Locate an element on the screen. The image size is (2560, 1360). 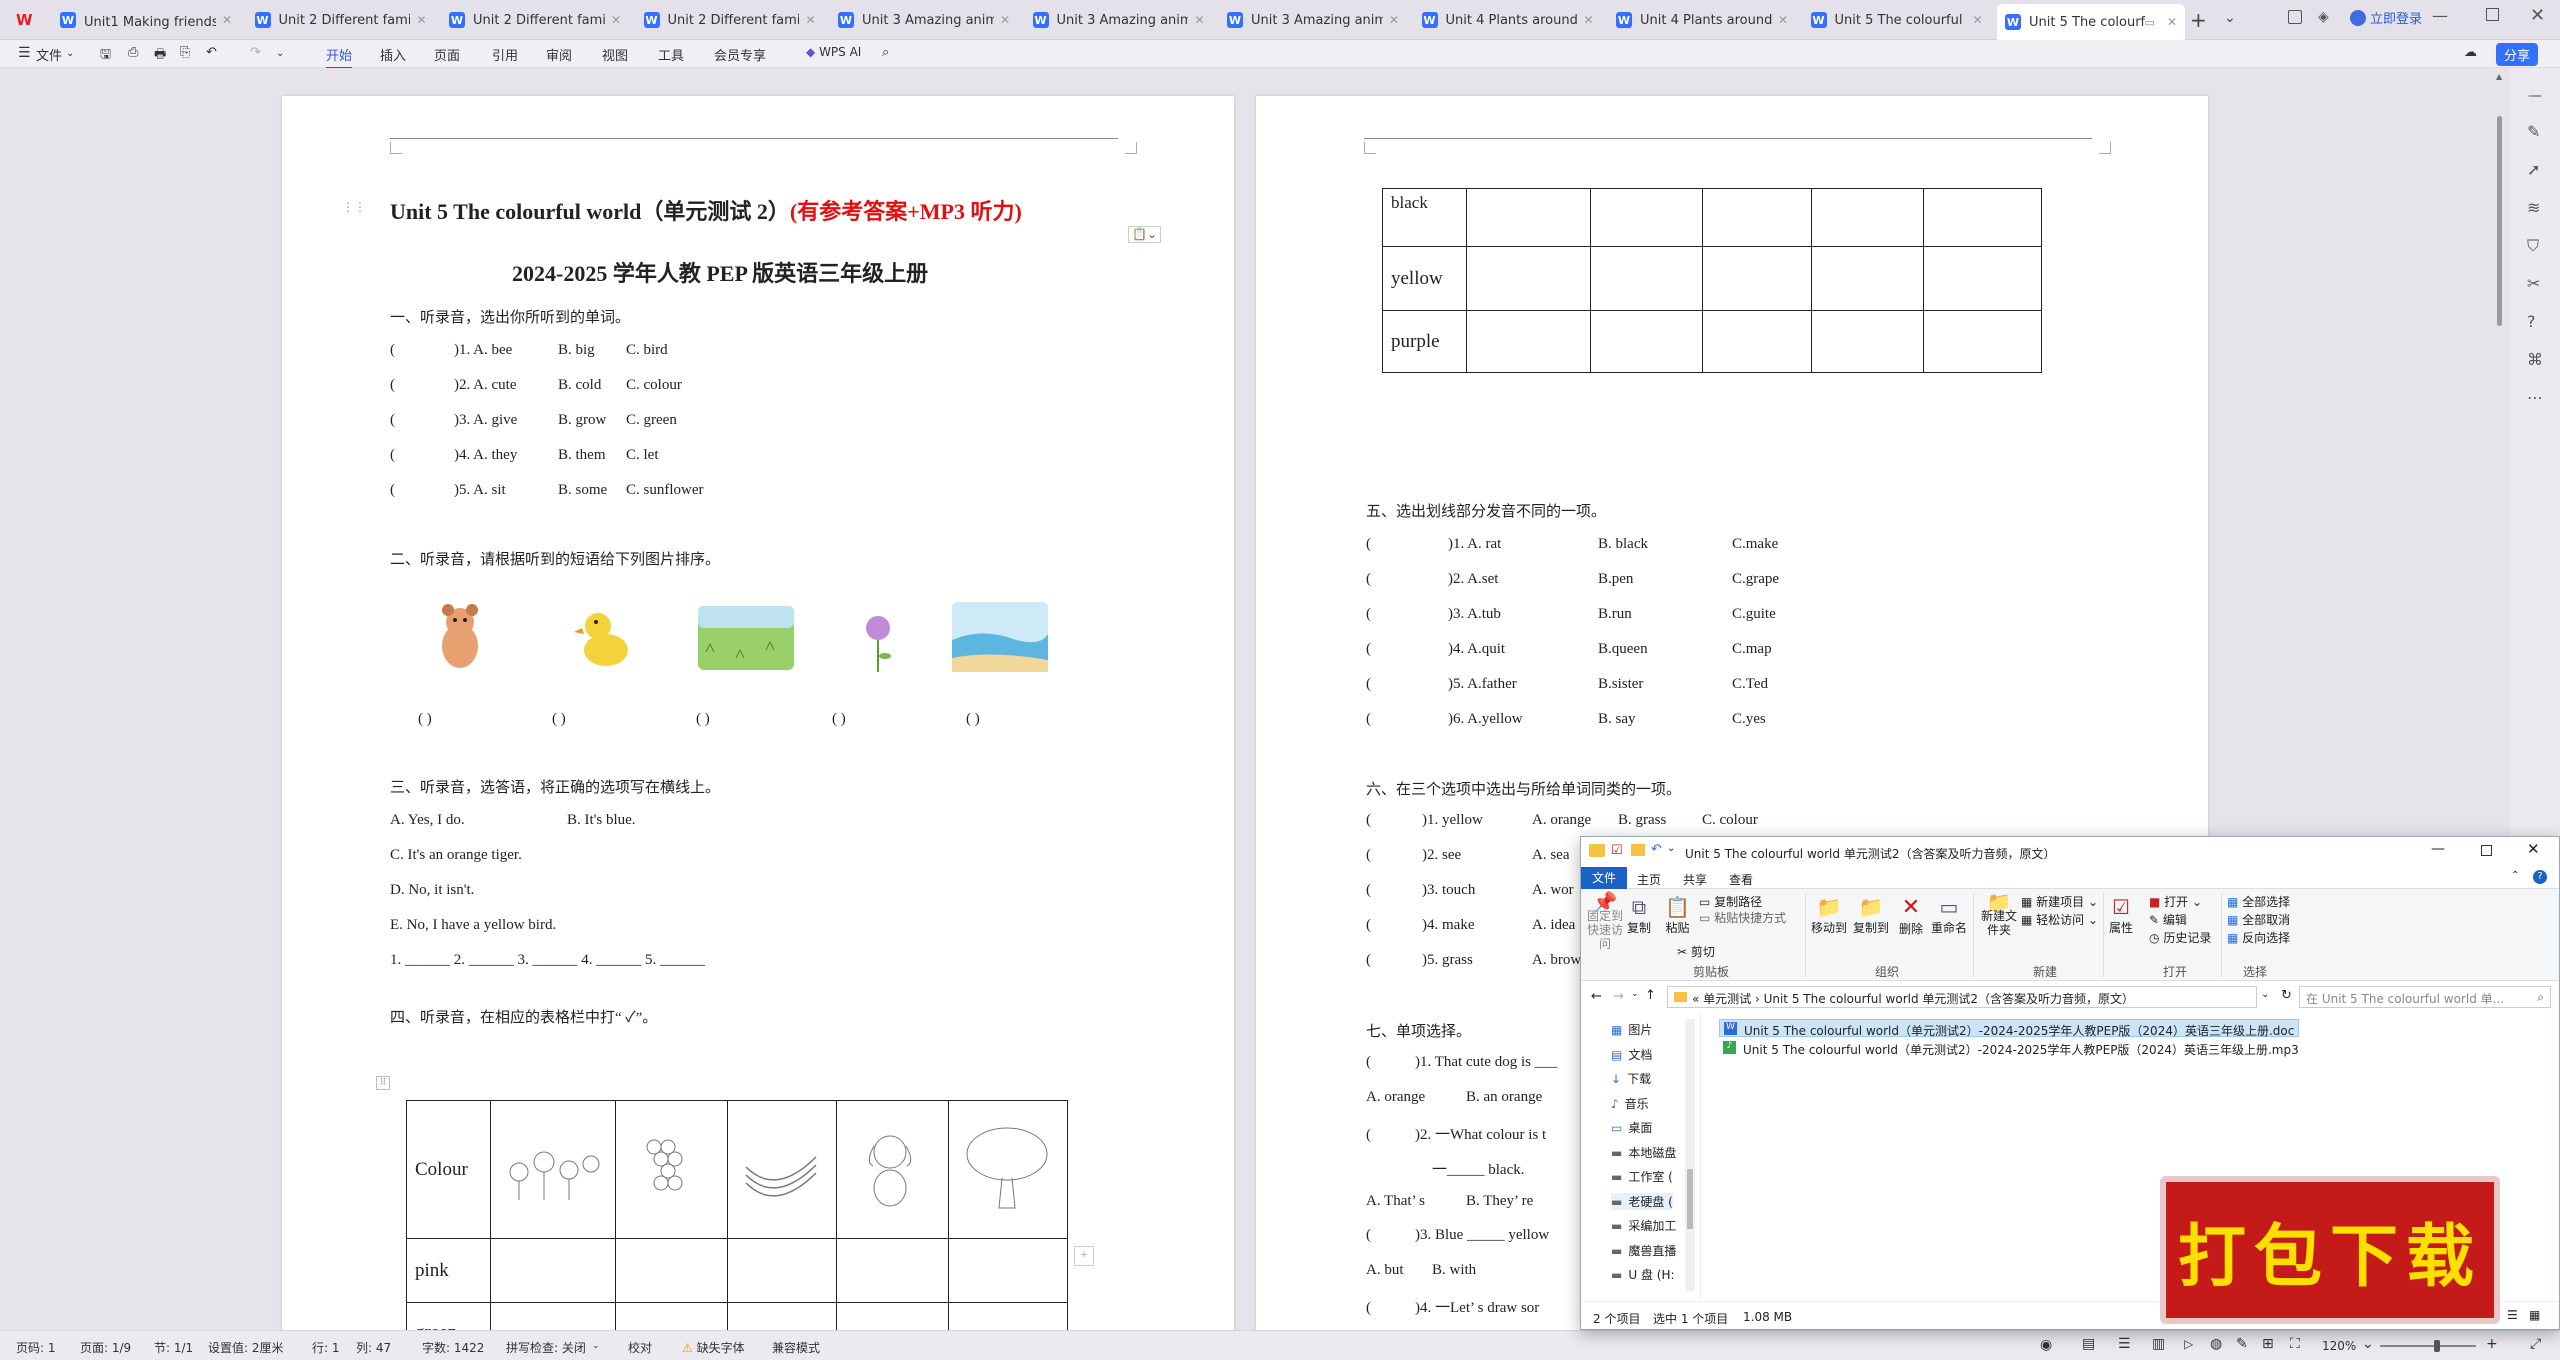
nav-item: ▬ U 盘 (H: is located at coordinates (1643, 1274).